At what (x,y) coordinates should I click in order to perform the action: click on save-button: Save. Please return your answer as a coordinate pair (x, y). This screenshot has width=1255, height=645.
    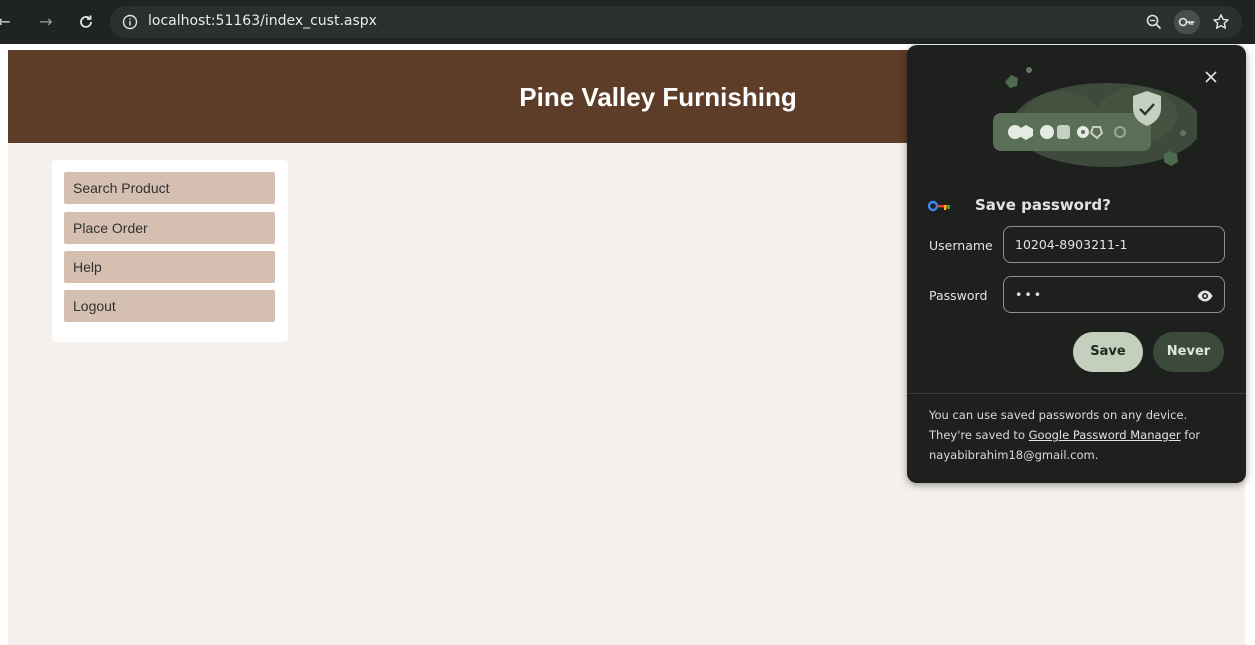
    Looking at the image, I should click on (1108, 352).